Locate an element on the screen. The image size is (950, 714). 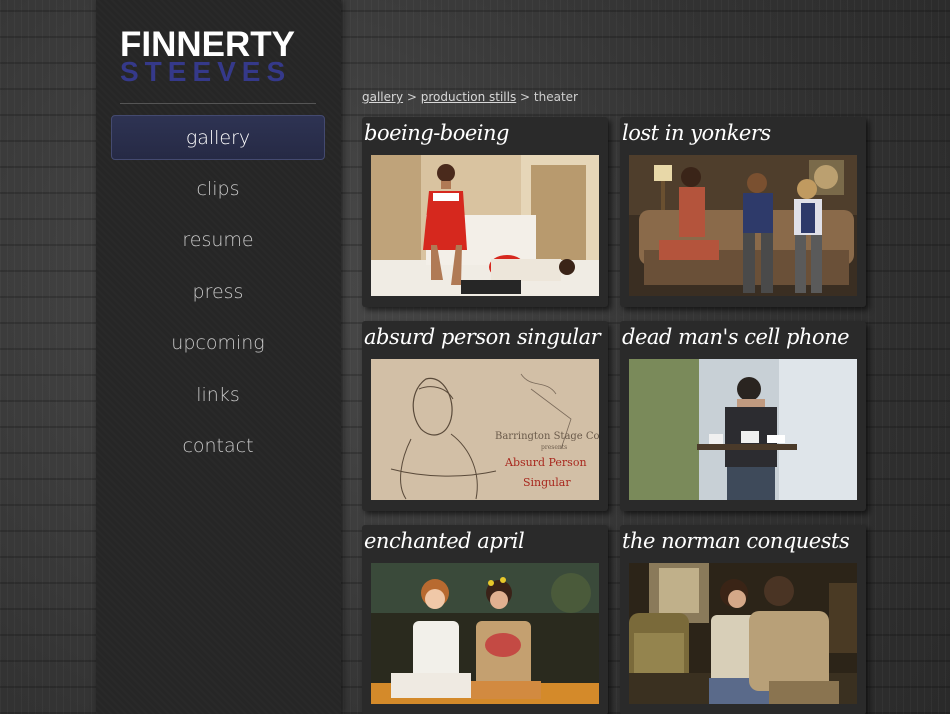
gallery-card-lost-in-yonkers: lost in yonkers is located at coordinates (743, 212).